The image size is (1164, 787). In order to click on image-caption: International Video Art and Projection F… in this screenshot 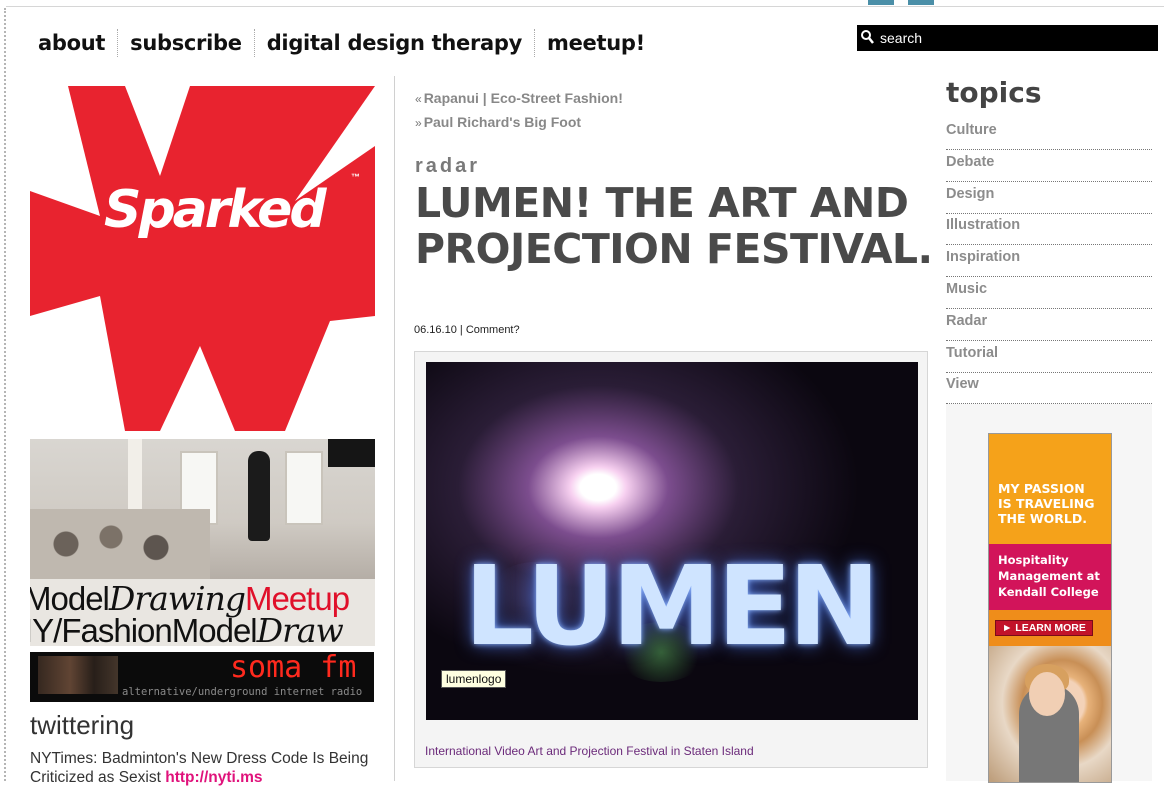, I will do `click(589, 751)`.